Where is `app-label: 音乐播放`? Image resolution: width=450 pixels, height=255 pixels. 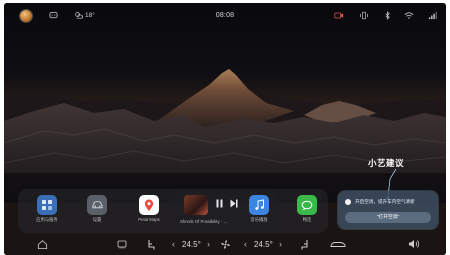 app-label: 音乐播放 is located at coordinates (259, 219).